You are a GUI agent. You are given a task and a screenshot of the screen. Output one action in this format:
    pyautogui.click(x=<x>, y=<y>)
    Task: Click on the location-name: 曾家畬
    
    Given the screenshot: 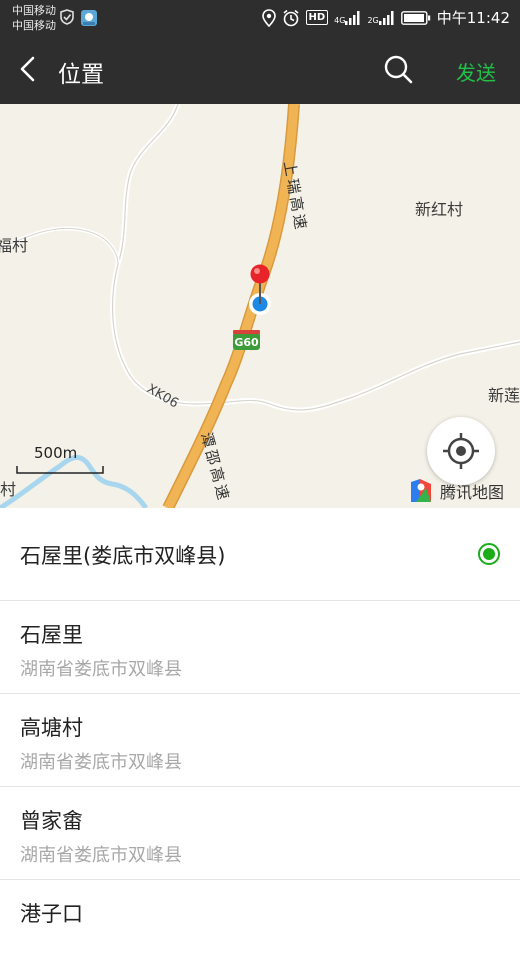 What is the action you would take?
    pyautogui.click(x=51, y=821)
    